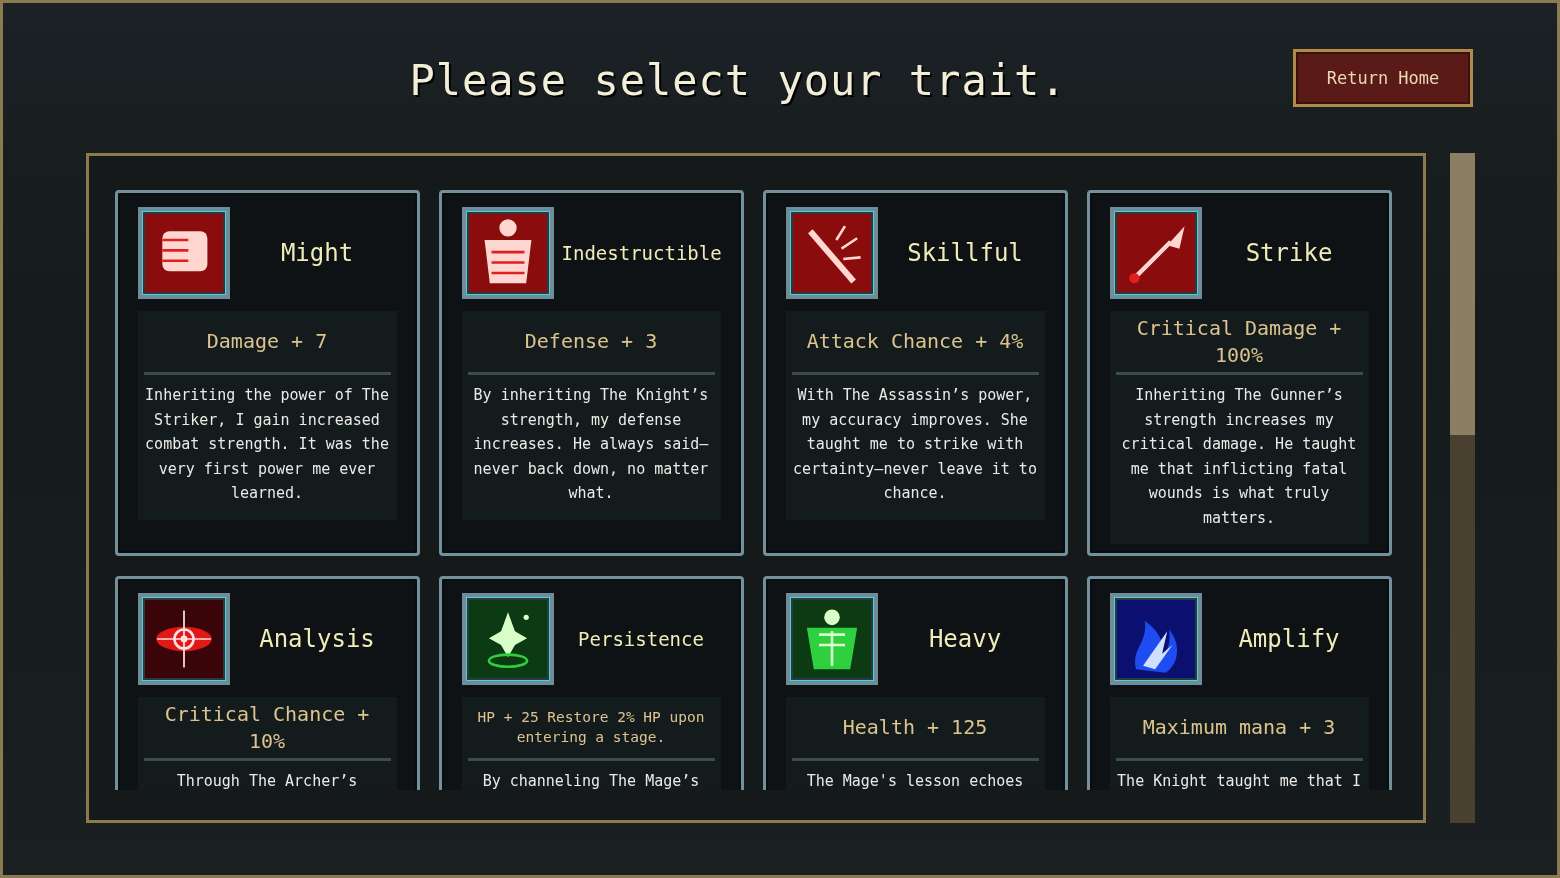 The width and height of the screenshot is (1560, 878). What do you see at coordinates (1239, 780) in the screenshot?
I see `trait-description: The Knight taught me that I` at bounding box center [1239, 780].